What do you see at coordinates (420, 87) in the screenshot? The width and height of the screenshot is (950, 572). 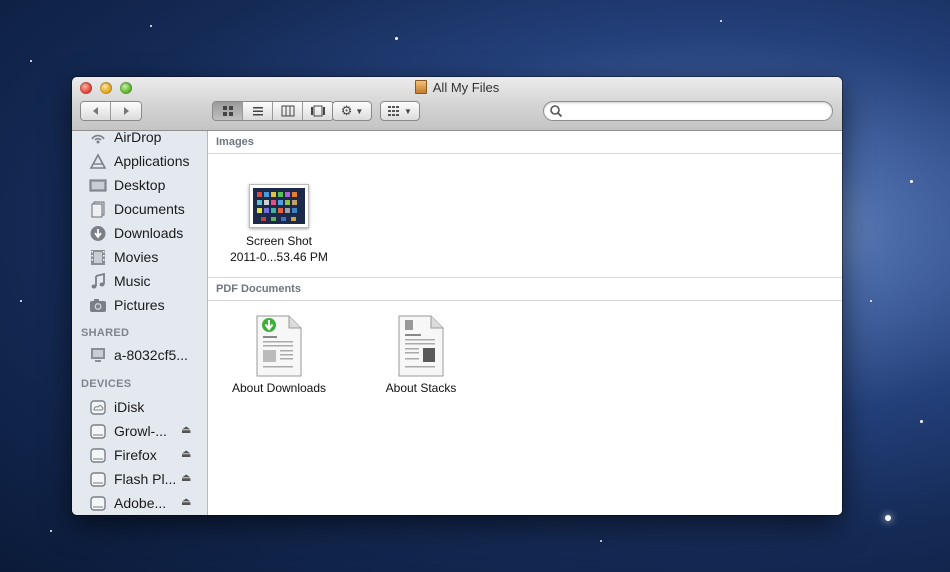 I see `folder-icon` at bounding box center [420, 87].